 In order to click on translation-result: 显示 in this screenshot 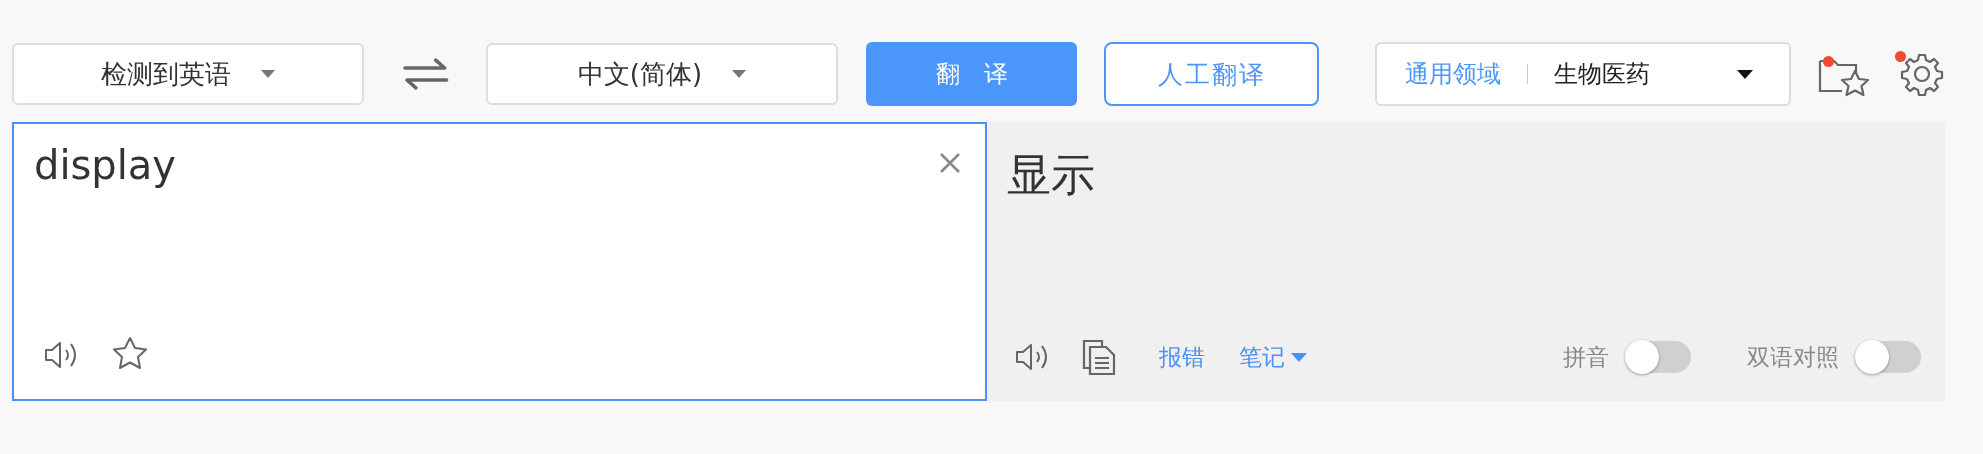, I will do `click(1051, 175)`.